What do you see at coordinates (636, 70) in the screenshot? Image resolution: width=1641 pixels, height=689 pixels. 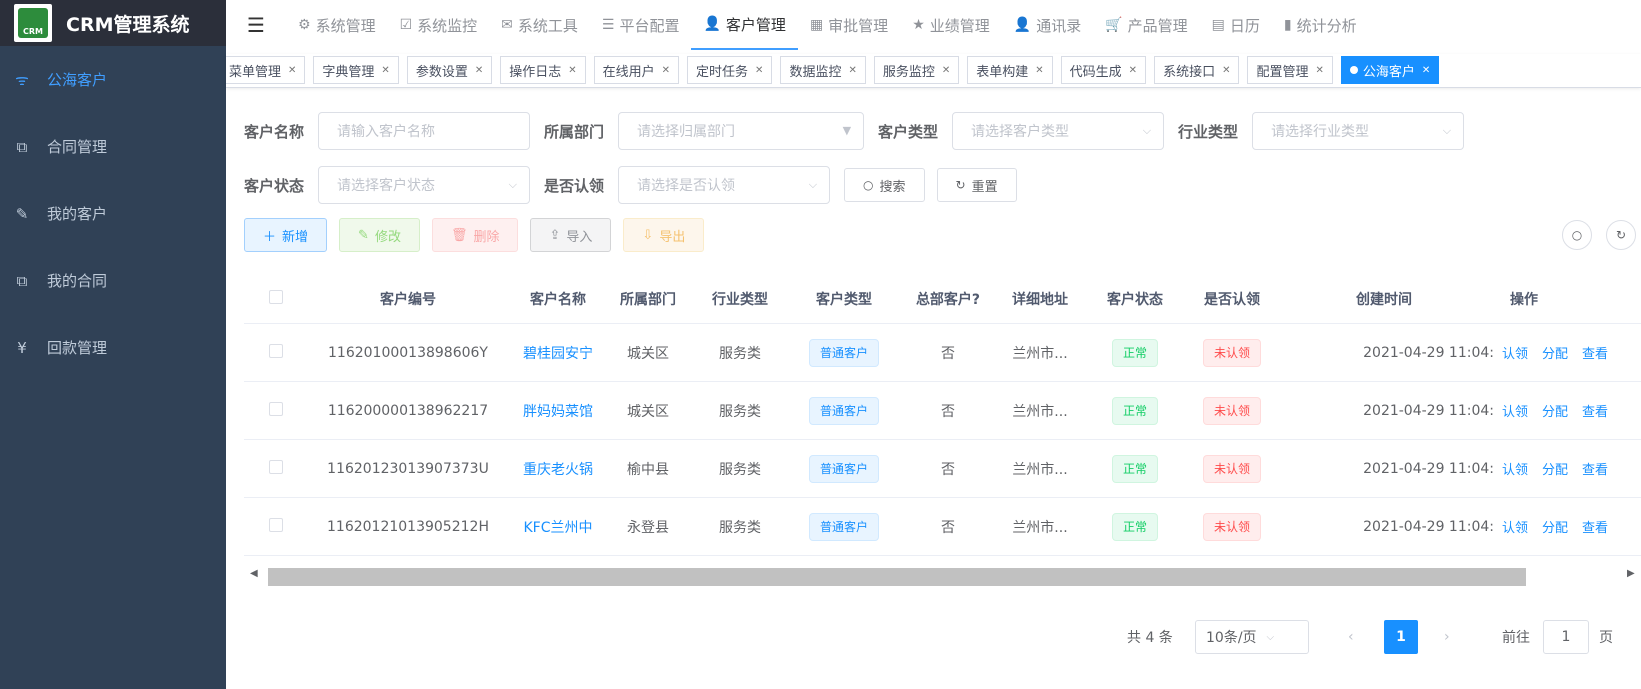 I see `tag-online-users: 在线用户 ✕` at bounding box center [636, 70].